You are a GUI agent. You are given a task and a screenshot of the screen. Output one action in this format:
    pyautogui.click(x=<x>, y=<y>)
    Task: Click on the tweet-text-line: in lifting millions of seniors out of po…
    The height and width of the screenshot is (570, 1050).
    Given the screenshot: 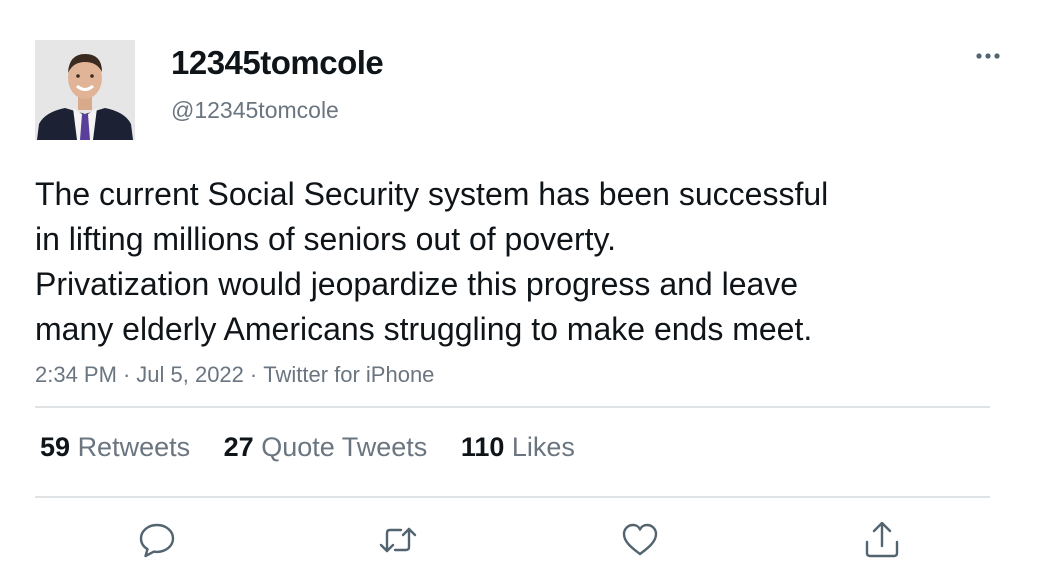 What is the action you would take?
    pyautogui.click(x=325, y=239)
    